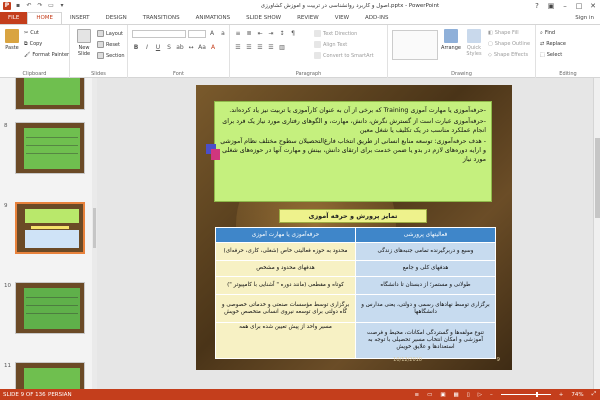  Describe the element at coordinates (94, 228) in the screenshot. I see `thumbnail-scroll-thumb` at that location.